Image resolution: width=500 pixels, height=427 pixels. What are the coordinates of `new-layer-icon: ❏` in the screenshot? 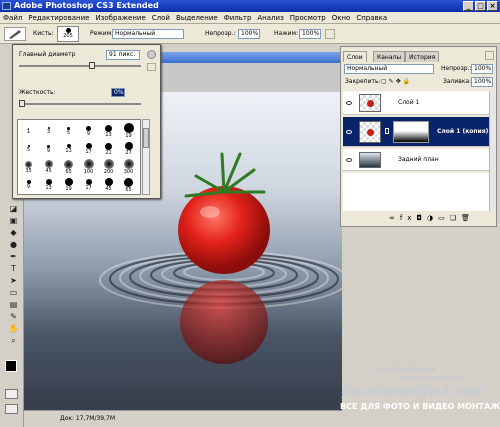 It's located at (455, 218).